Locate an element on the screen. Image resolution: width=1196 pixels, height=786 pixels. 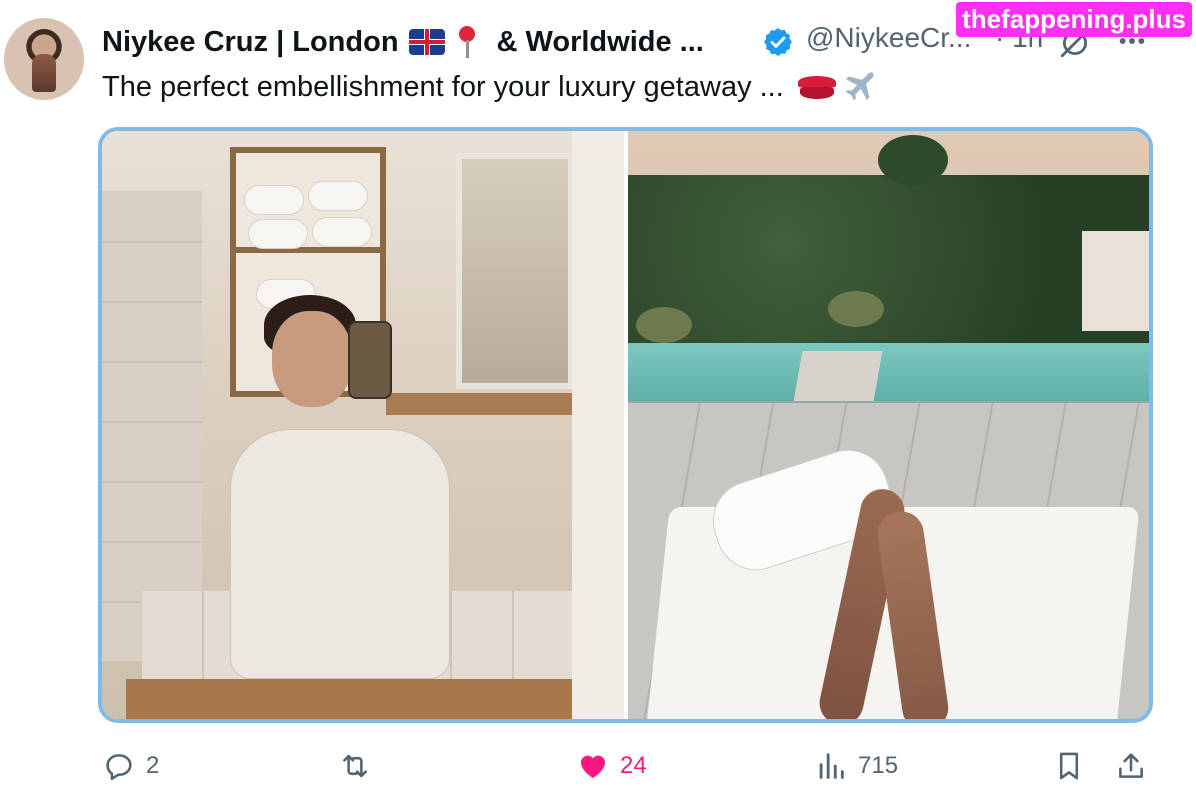
white-wall is located at coordinates (1115, 281).